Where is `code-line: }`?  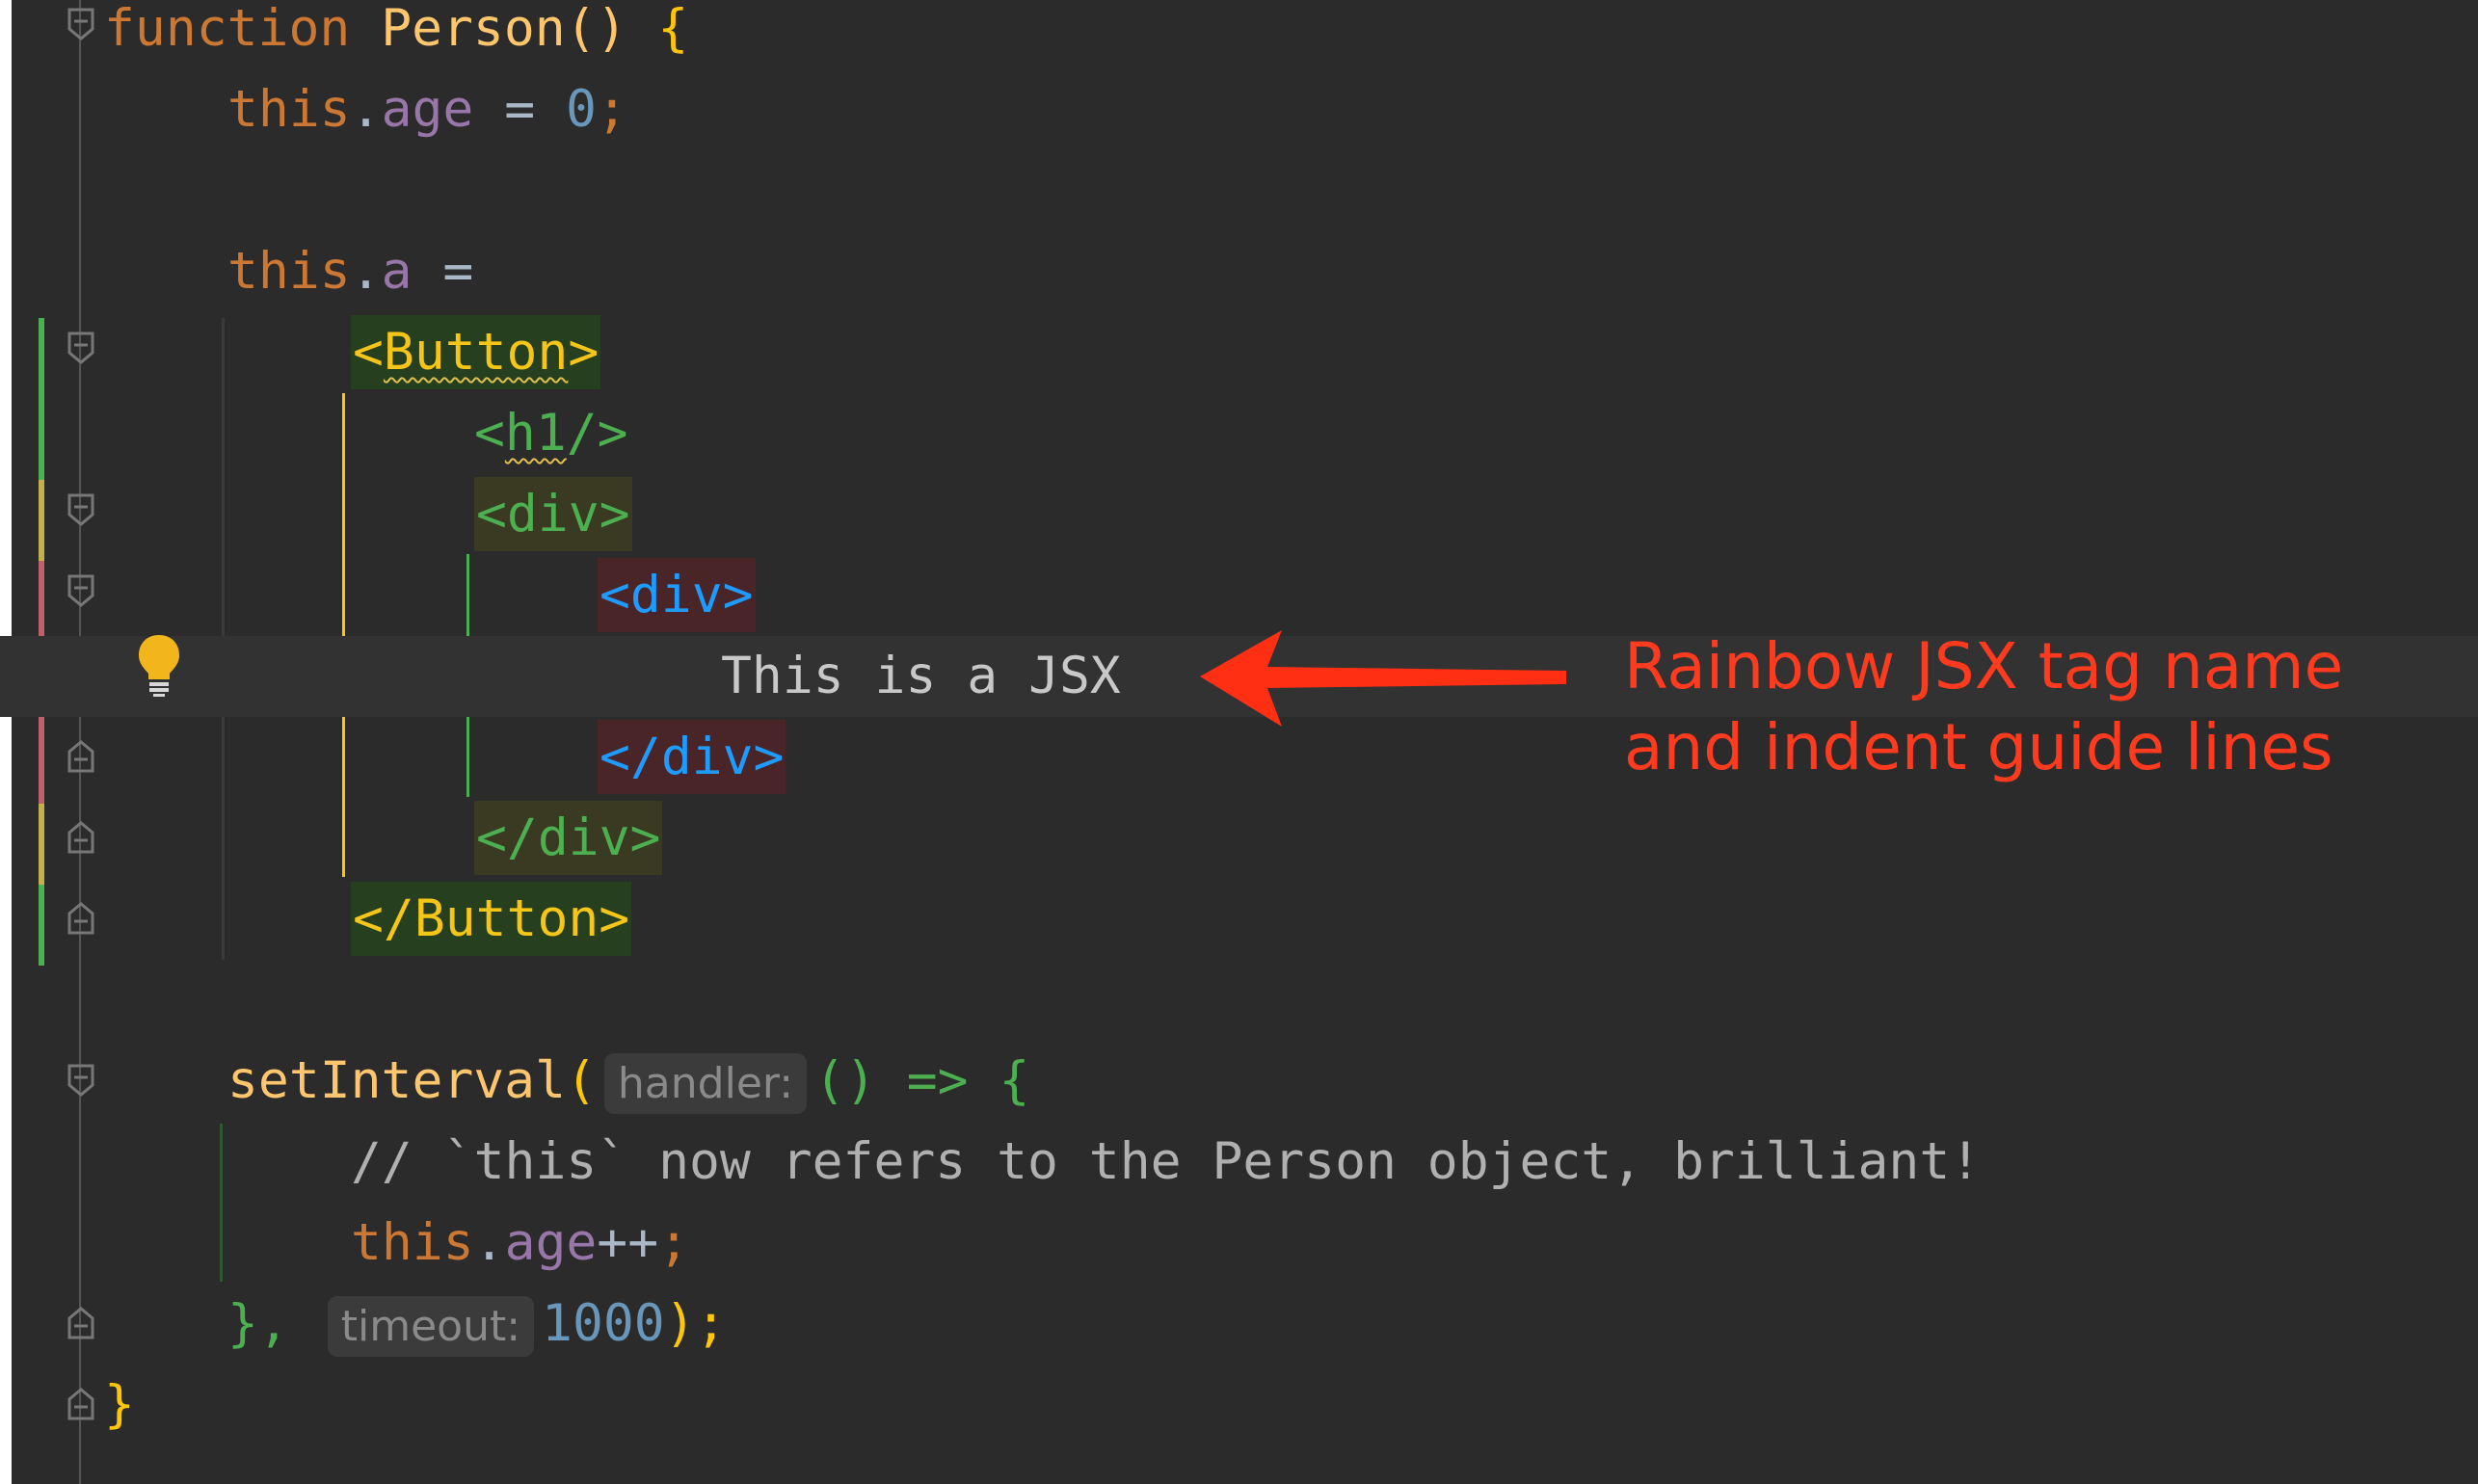 code-line: } is located at coordinates (1239, 1405).